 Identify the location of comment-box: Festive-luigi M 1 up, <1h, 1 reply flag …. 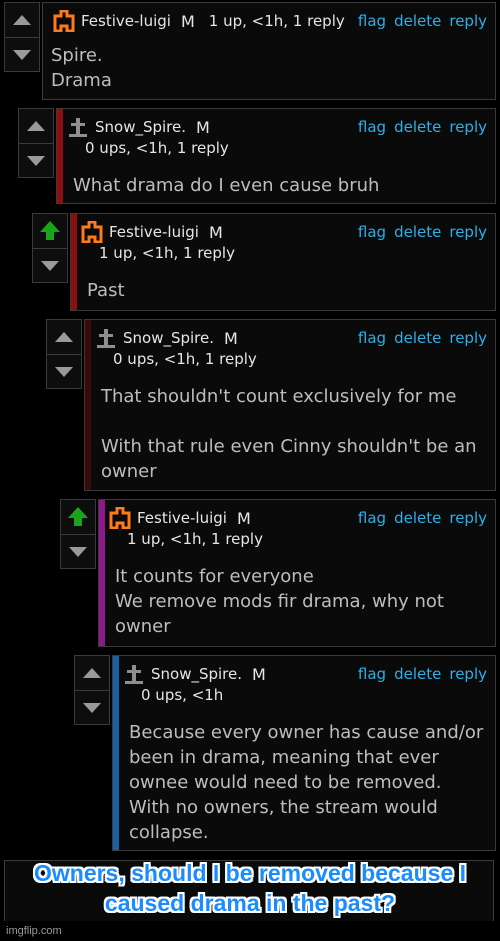
(269, 51).